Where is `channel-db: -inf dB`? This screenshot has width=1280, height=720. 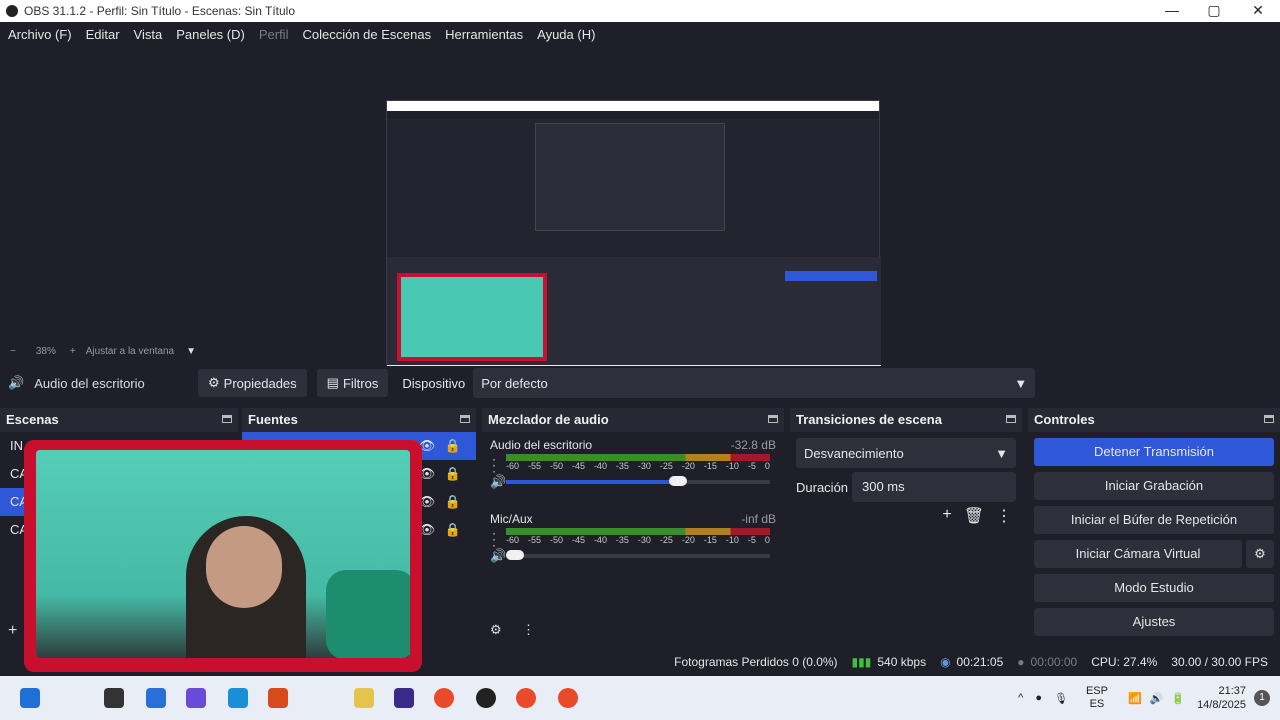 channel-db: -inf dB is located at coordinates (758, 519).